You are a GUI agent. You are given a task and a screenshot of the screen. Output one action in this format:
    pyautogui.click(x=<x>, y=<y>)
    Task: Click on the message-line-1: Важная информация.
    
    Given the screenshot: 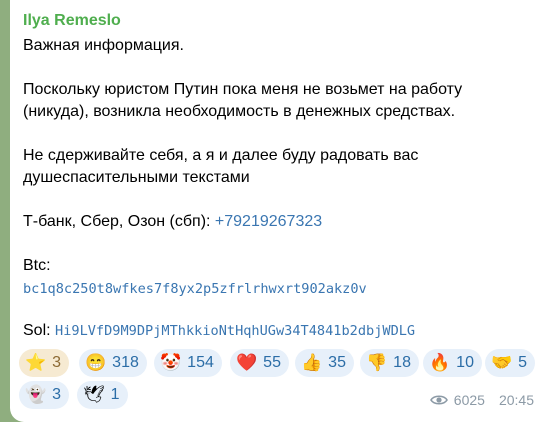 What is the action you would take?
    pyautogui.click(x=103, y=45)
    